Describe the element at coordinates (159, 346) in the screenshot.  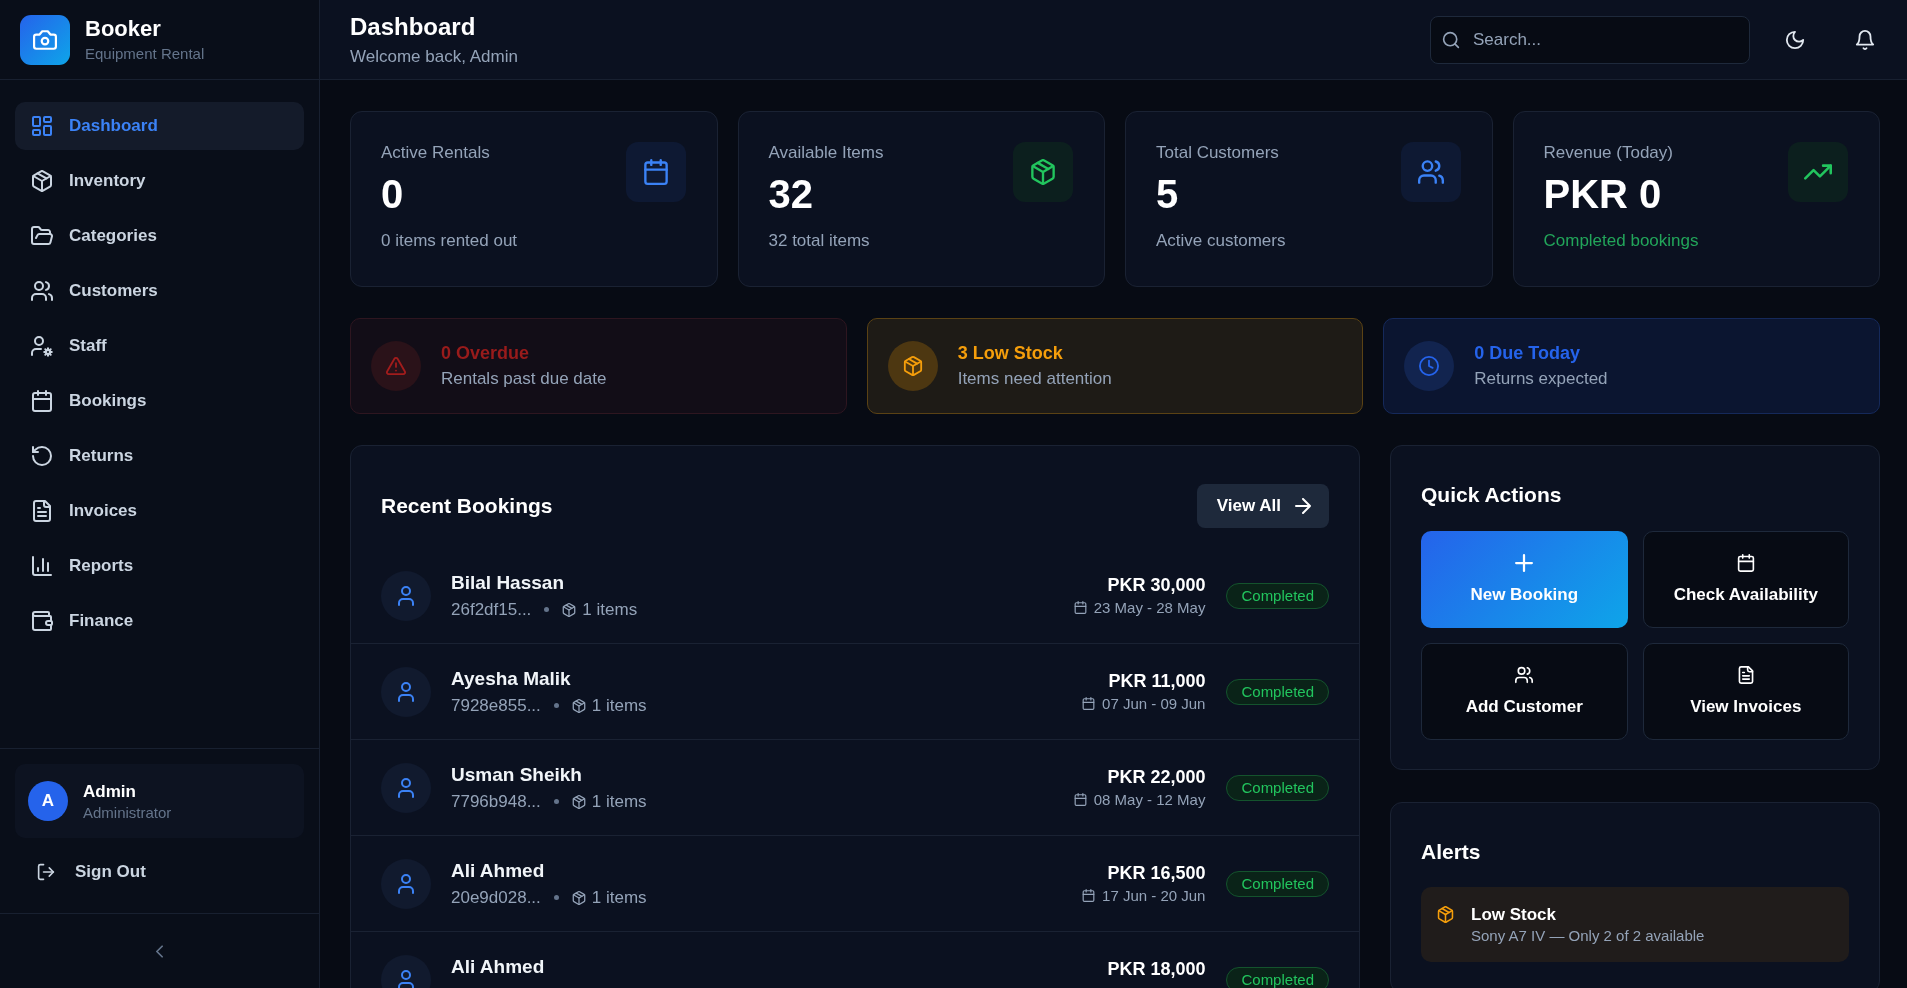
I see `nav-item: Staff` at that location.